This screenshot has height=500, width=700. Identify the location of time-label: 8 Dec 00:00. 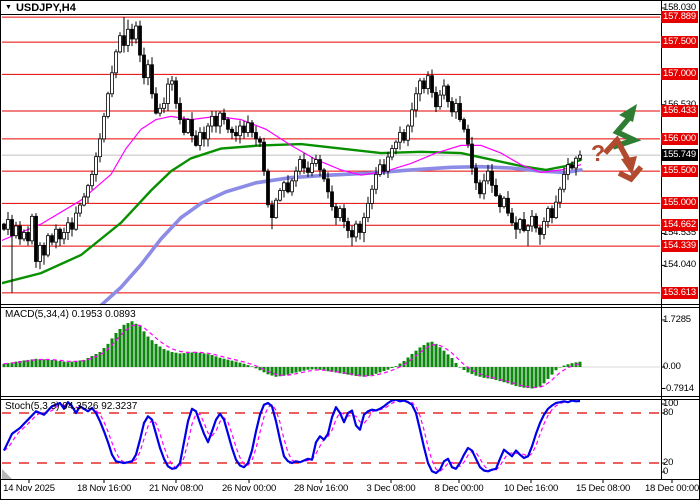
(459, 488).